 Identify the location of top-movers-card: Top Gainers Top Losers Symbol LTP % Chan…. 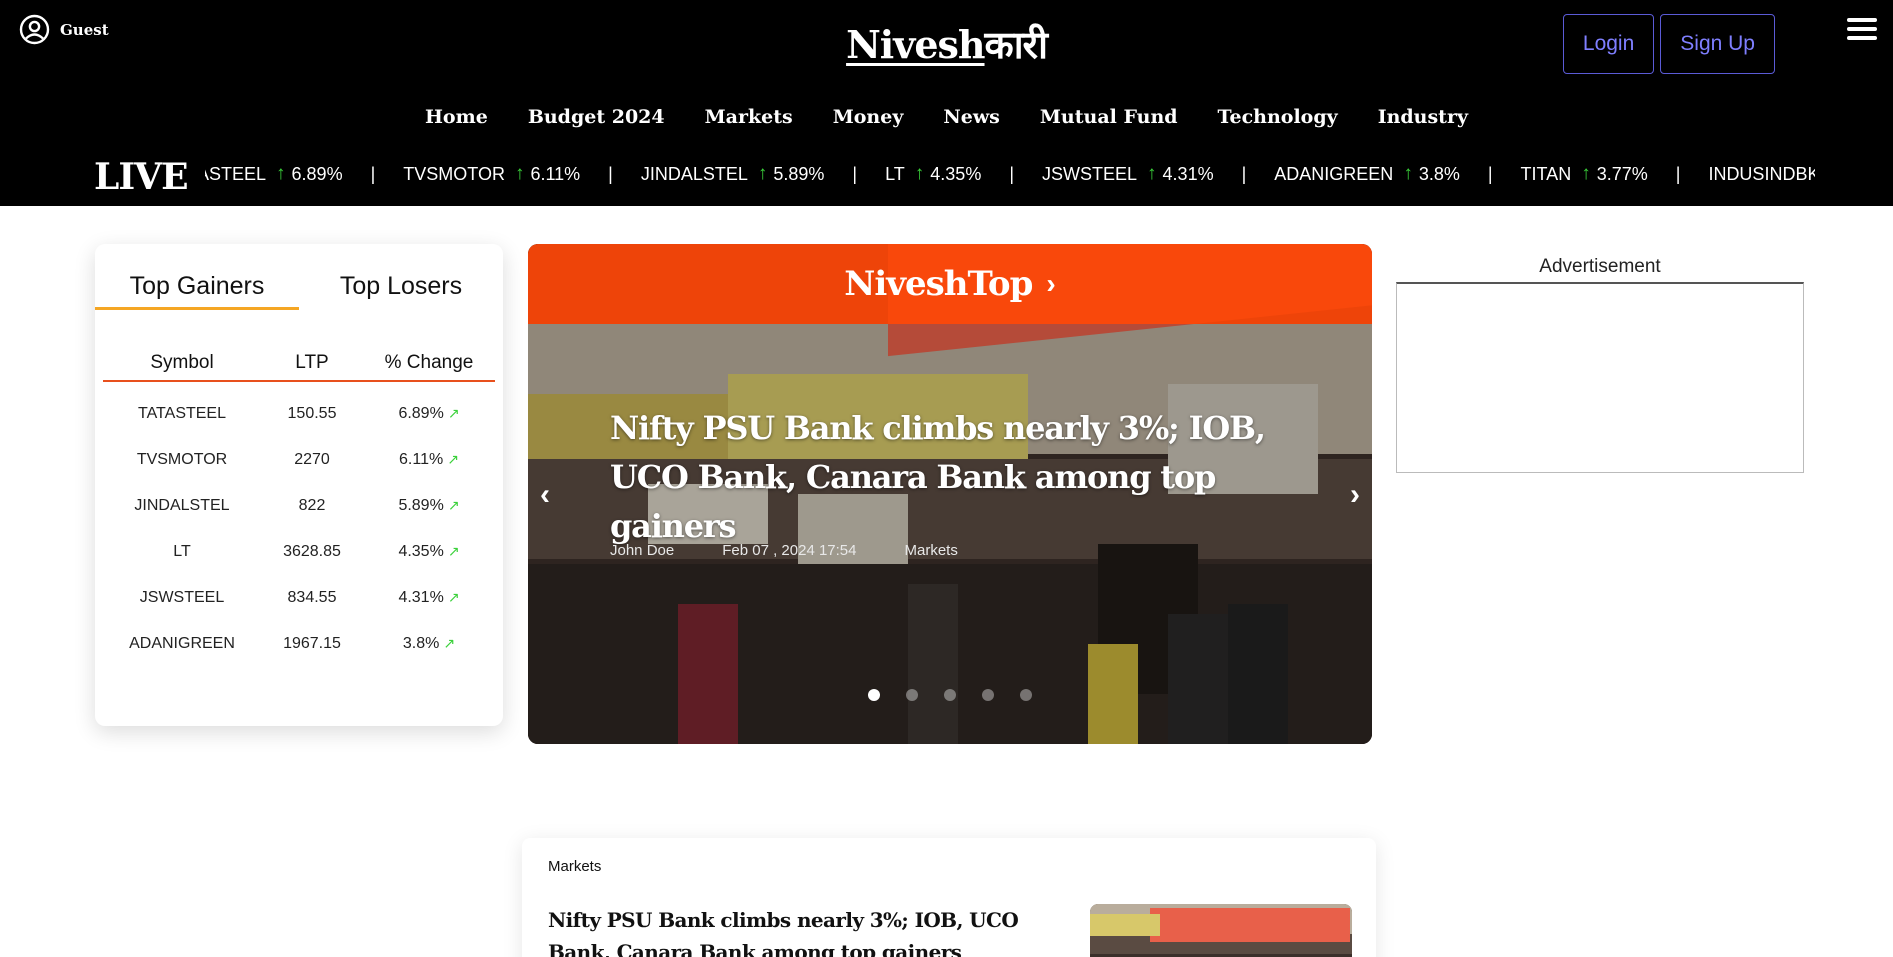
(299, 485).